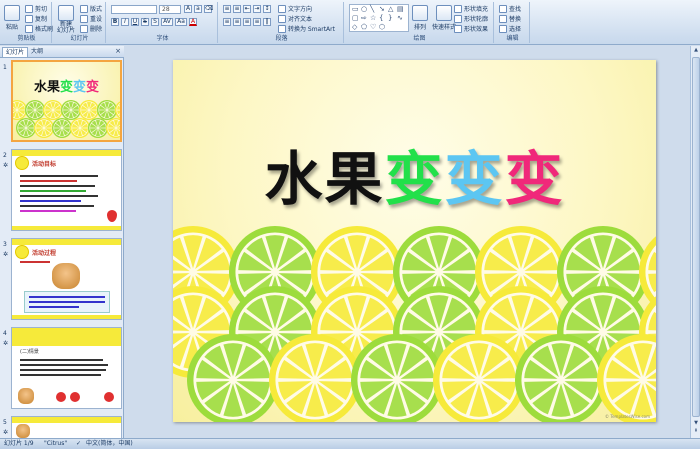  Describe the element at coordinates (135, 22) in the screenshot. I see `underline-button: U` at that location.